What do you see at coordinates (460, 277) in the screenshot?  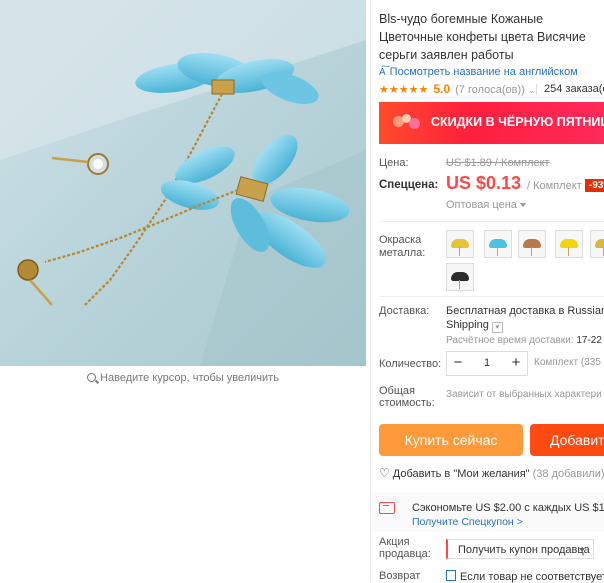 I see `color-swatch-black` at bounding box center [460, 277].